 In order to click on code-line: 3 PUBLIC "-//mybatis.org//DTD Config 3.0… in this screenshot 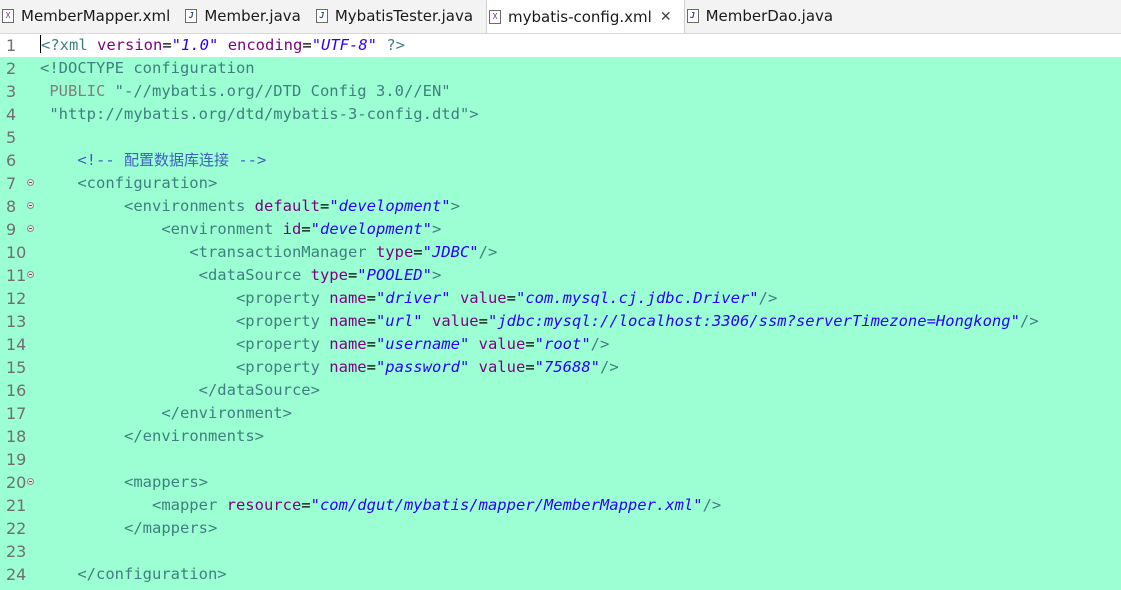, I will do `click(560, 91)`.